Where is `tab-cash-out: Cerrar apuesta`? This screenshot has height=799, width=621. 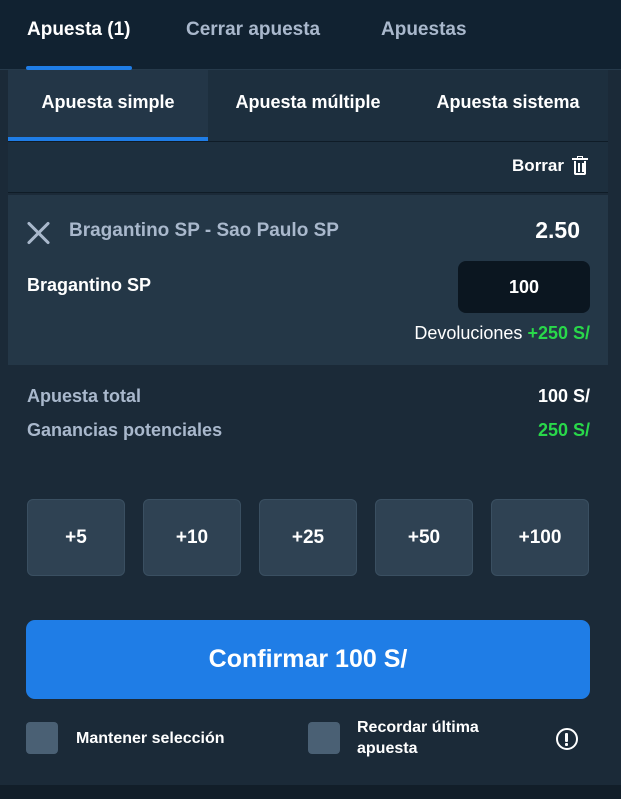
tab-cash-out: Cerrar apuesta is located at coordinates (253, 30).